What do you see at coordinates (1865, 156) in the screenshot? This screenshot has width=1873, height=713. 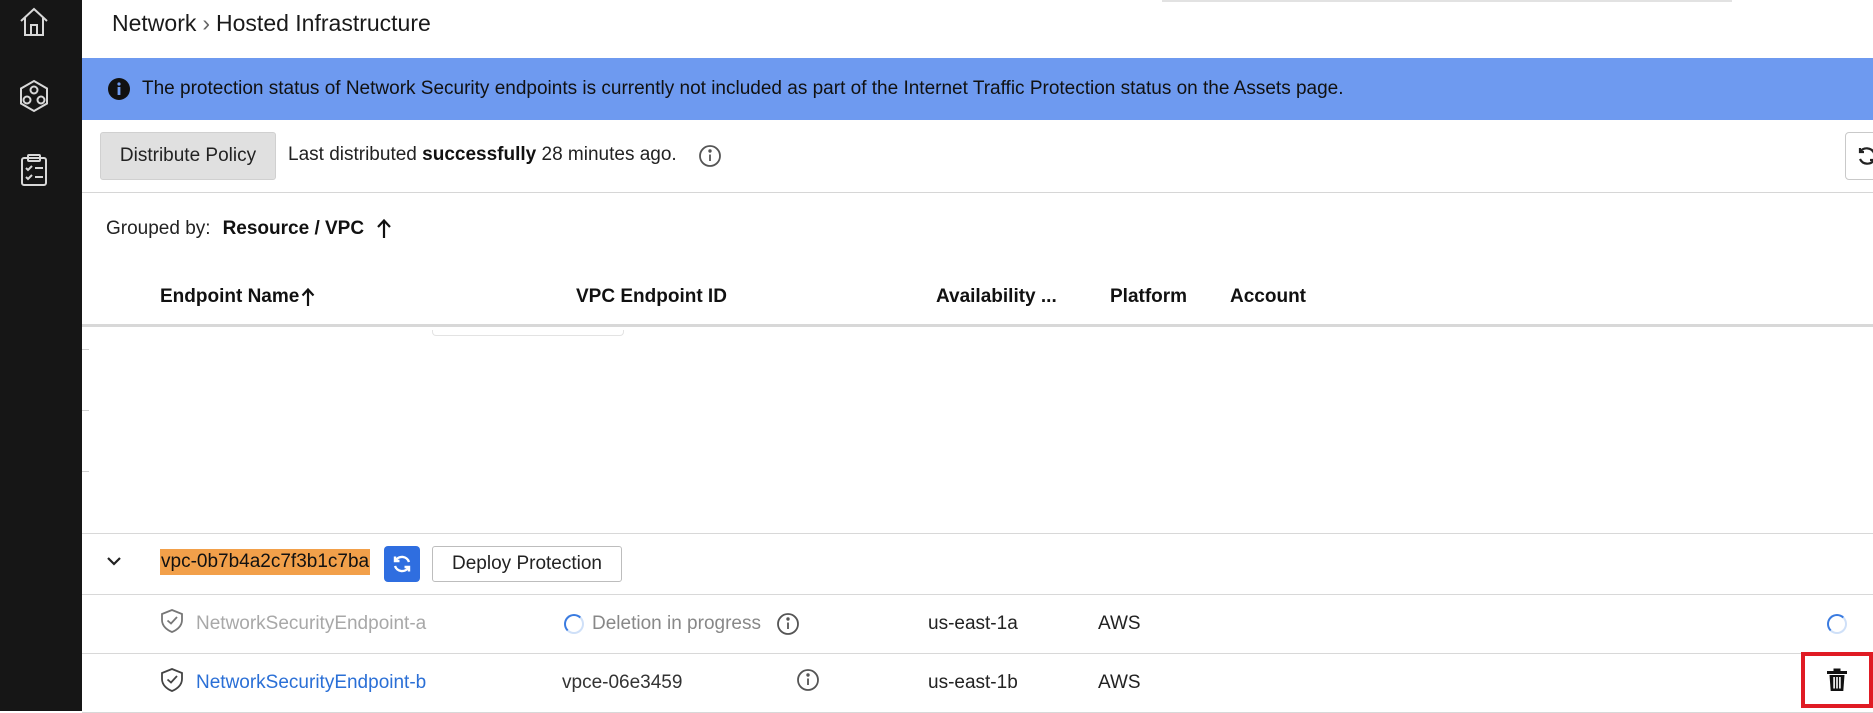 I see `refresh-icon` at bounding box center [1865, 156].